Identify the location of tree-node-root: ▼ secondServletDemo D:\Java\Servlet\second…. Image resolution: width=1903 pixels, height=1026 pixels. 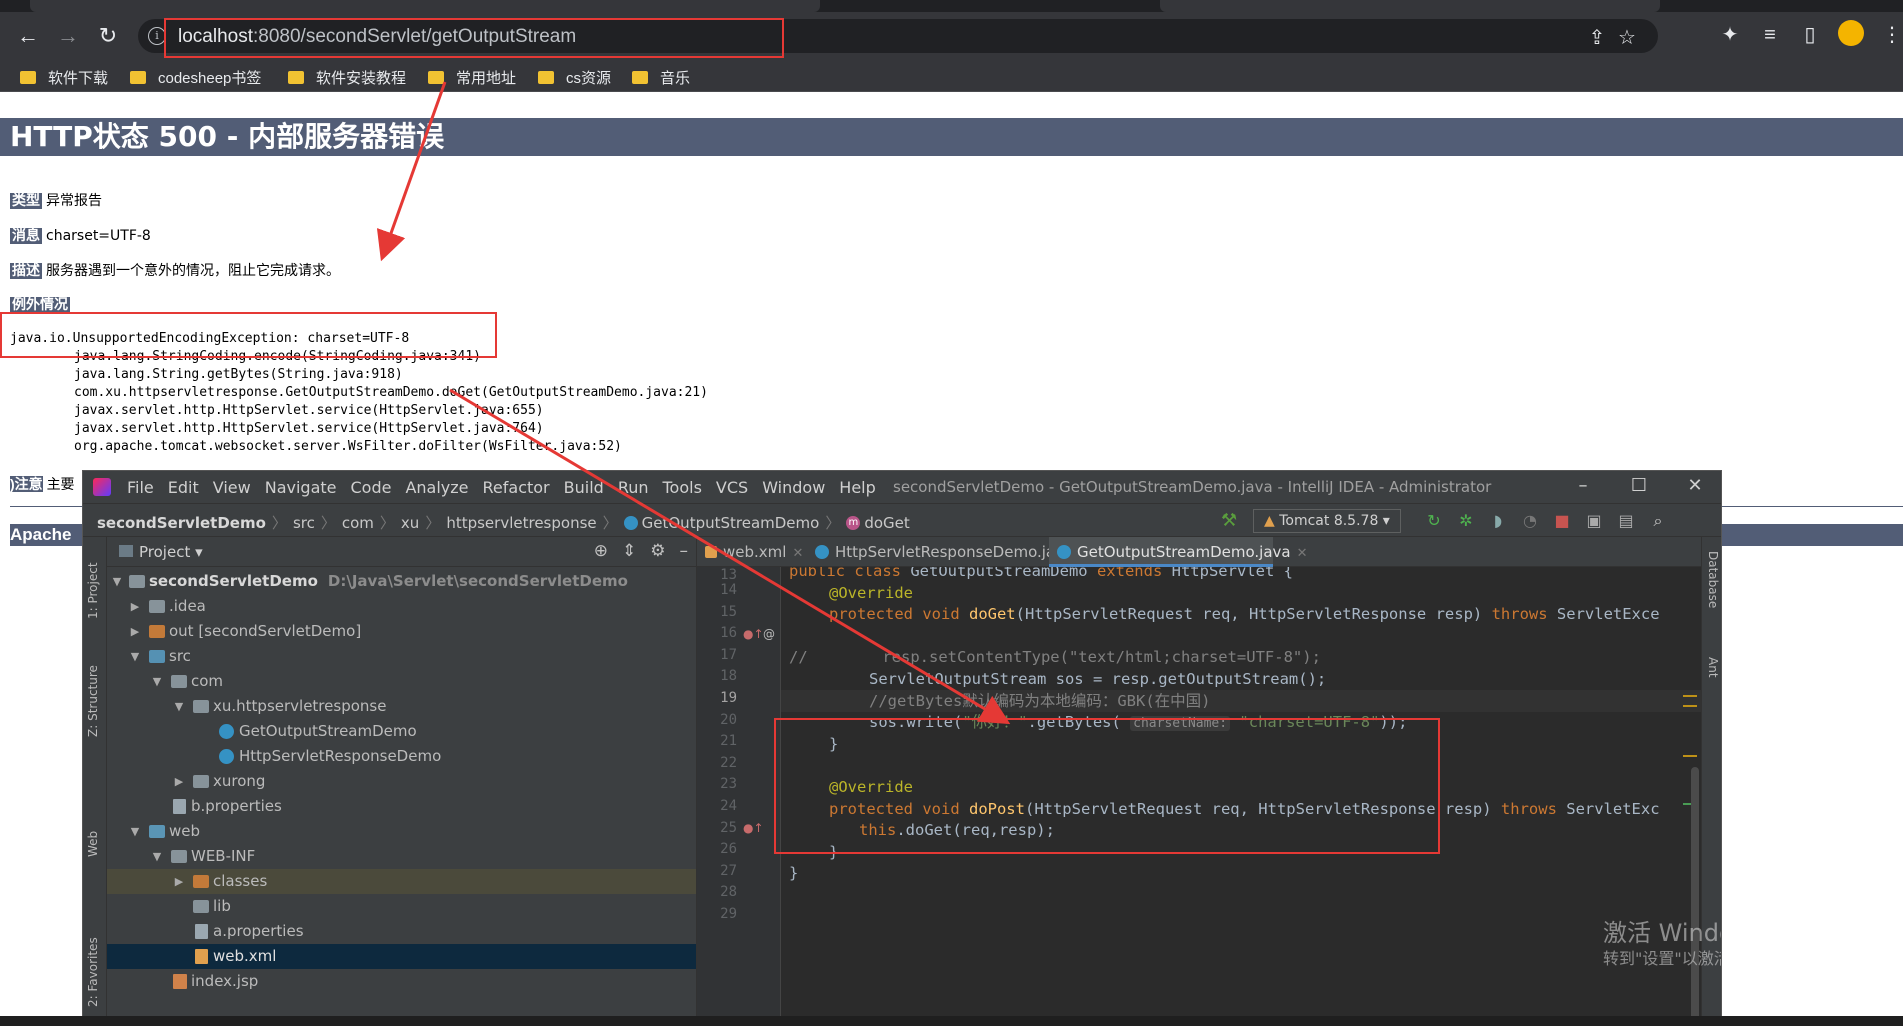
(401, 581).